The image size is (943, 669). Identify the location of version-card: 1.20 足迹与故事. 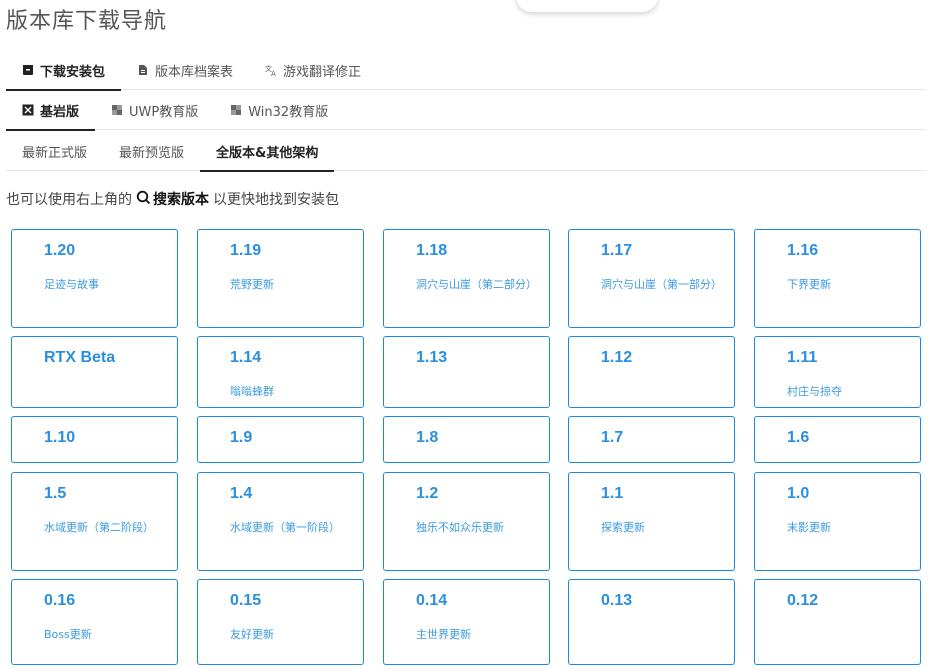
(94, 278).